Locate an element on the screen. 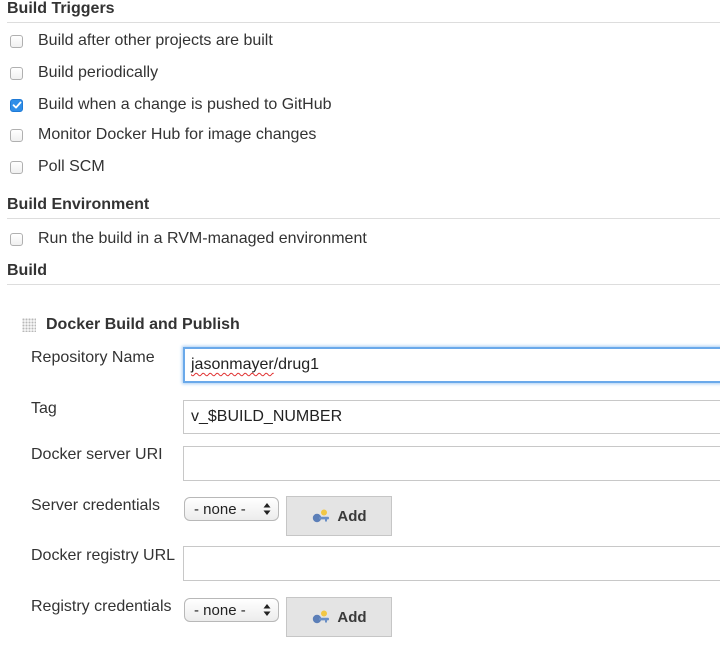 Image resolution: width=720 pixels, height=661 pixels. checkbox-build-after-other is located at coordinates (16, 41).